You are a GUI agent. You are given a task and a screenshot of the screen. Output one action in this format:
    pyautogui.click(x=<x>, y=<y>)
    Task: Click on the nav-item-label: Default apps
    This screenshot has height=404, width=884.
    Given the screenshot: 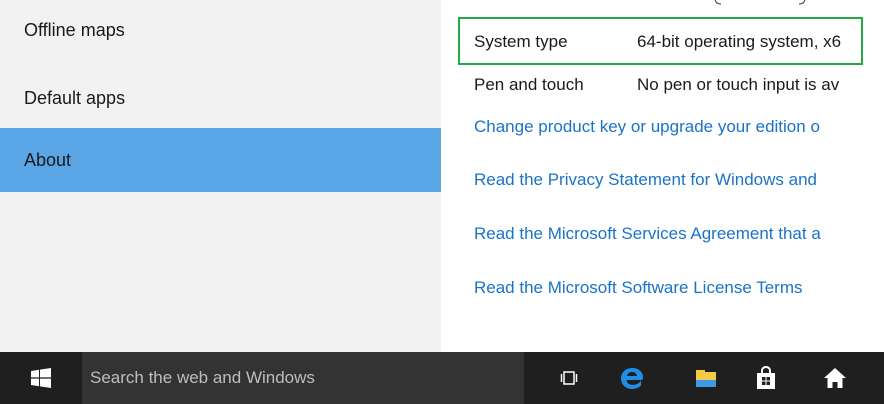 What is the action you would take?
    pyautogui.click(x=75, y=97)
    